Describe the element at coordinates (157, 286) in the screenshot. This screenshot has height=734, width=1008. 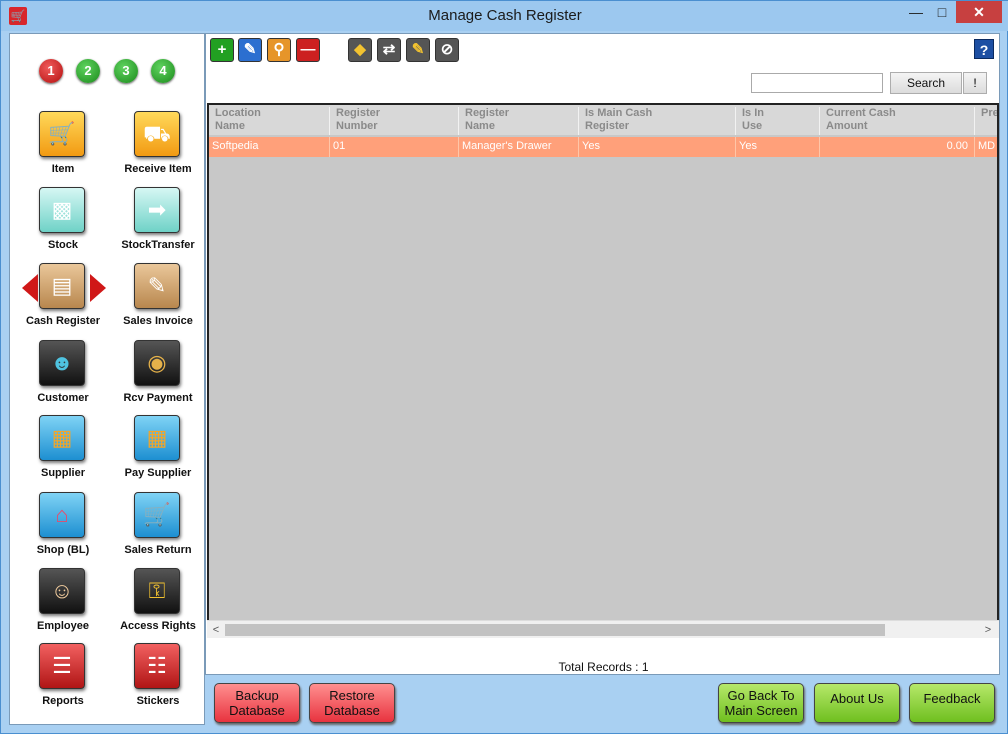
I see `invoice-icon: ✎` at that location.